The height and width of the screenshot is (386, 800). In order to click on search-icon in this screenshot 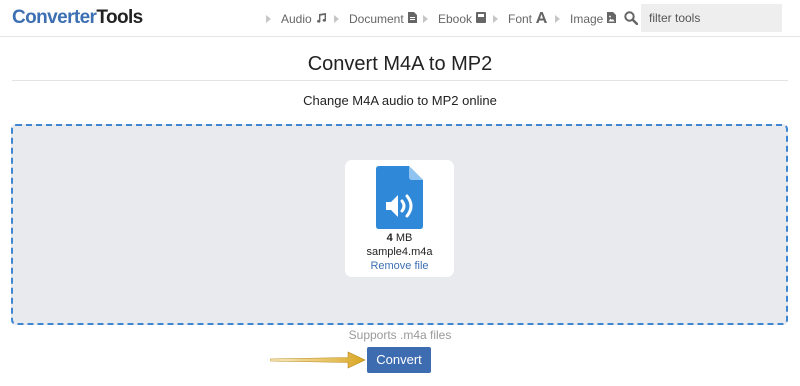, I will do `click(631, 18)`.